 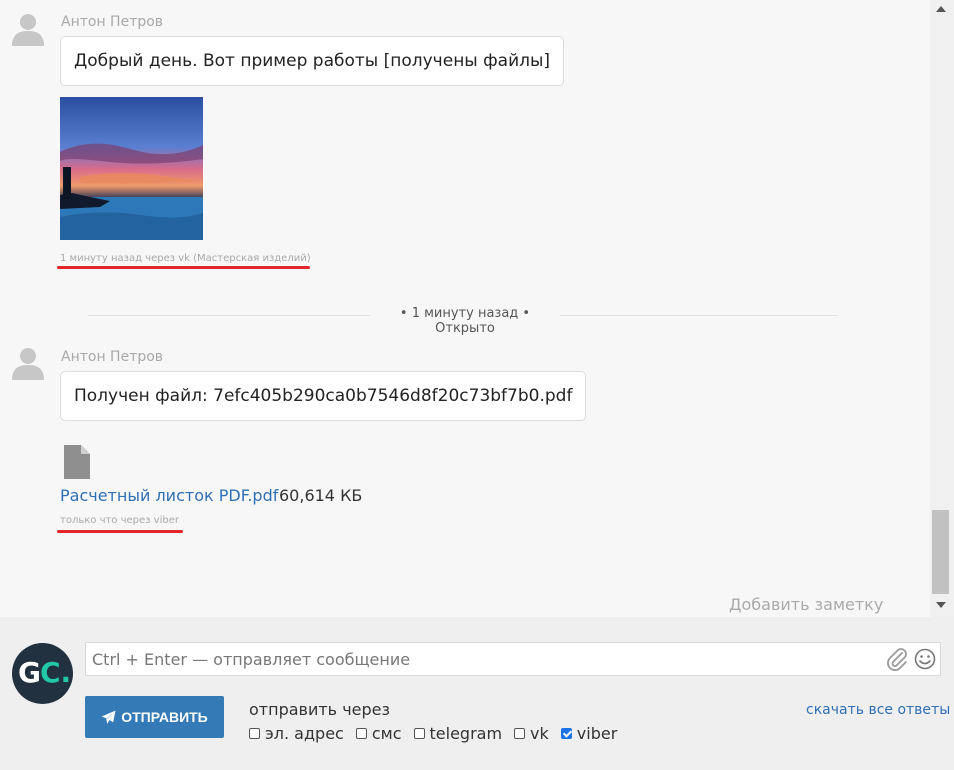 What do you see at coordinates (465, 321) in the screenshot?
I see `divider-status: • 1 минуту назад • Открыто` at bounding box center [465, 321].